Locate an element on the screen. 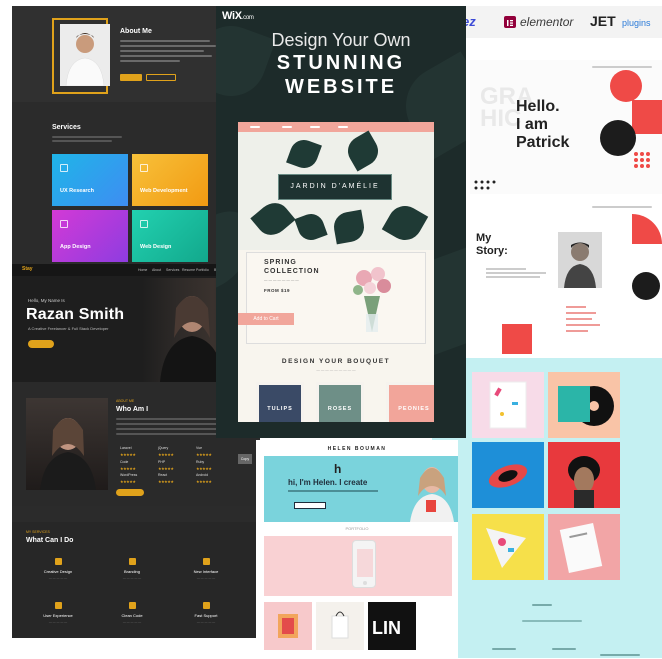 The width and height of the screenshot is (662, 659). site-logo: h is located at coordinates (337, 469).